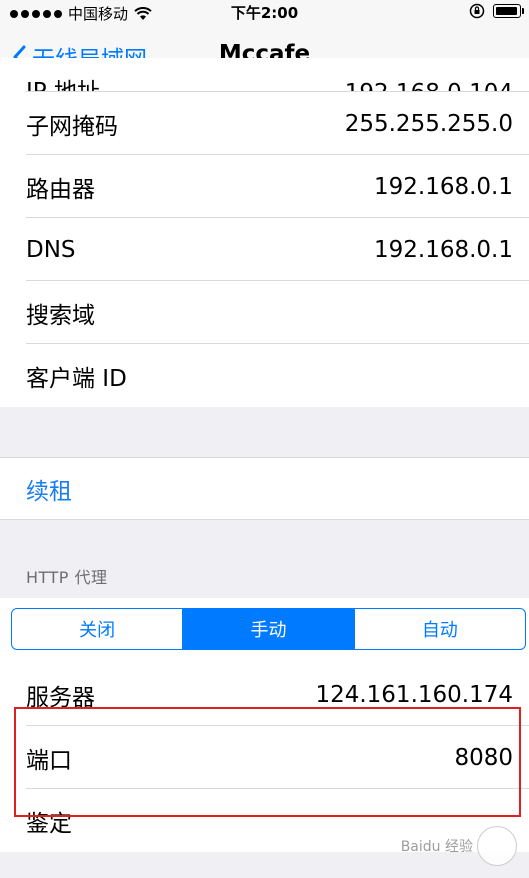  Describe the element at coordinates (264, 659) in the screenshot. I see `proxy-spacer` at that location.